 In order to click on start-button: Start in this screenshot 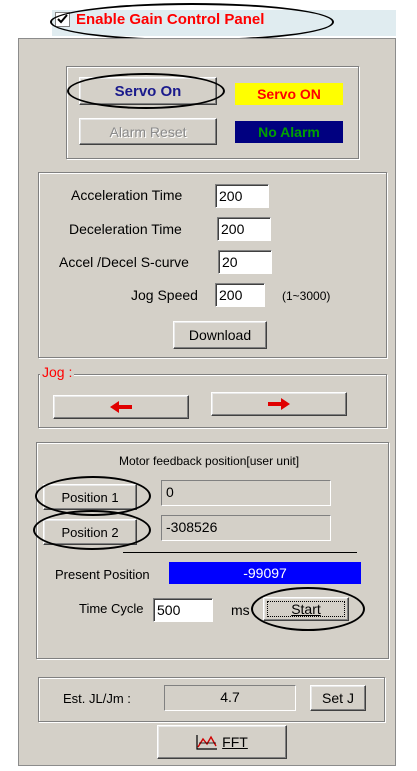, I will do `click(306, 609)`.